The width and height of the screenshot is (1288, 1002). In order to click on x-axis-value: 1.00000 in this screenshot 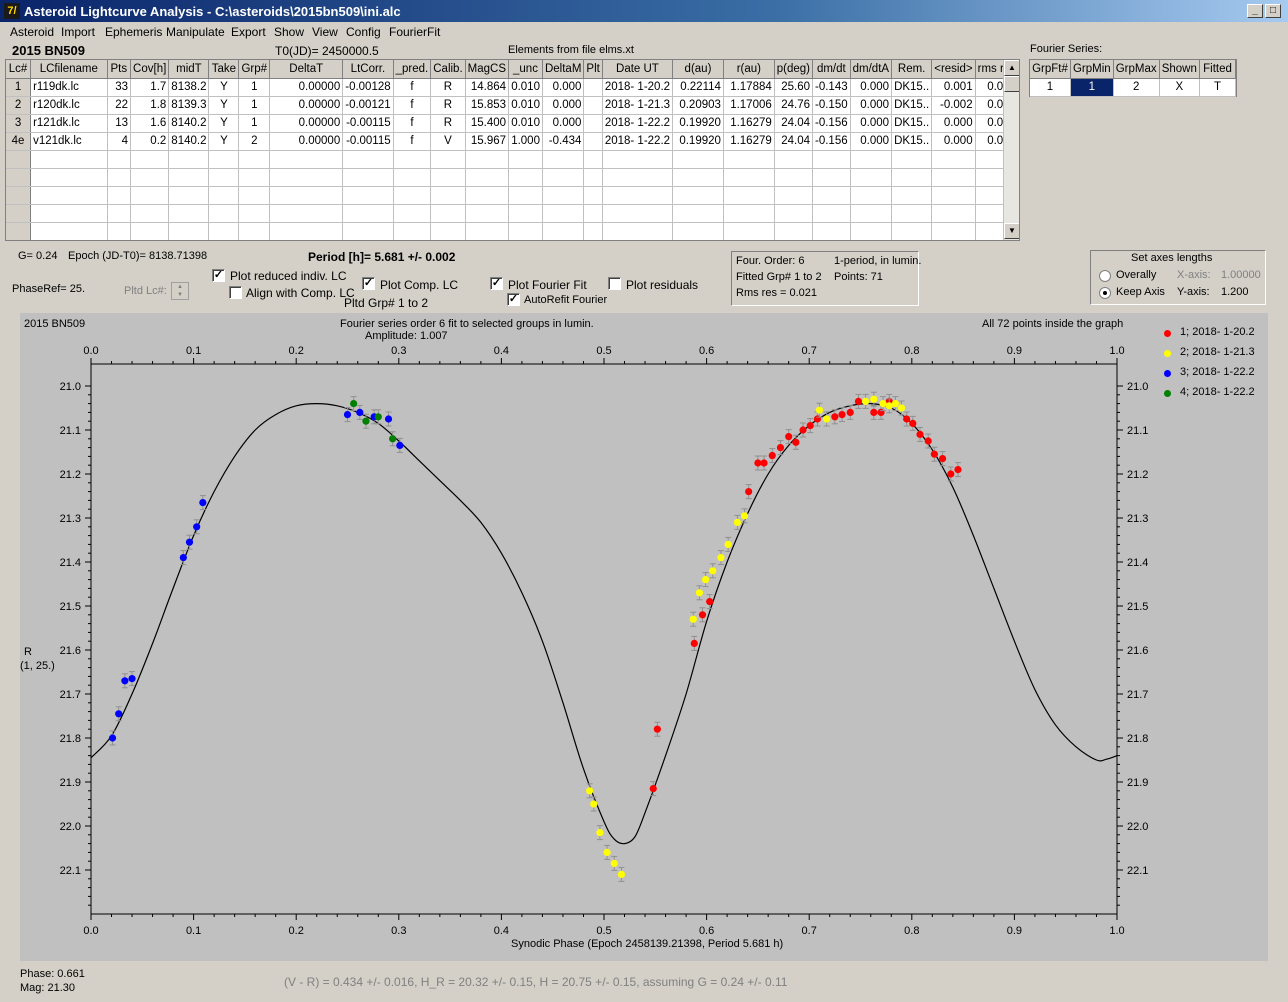, I will do `click(1241, 275)`.